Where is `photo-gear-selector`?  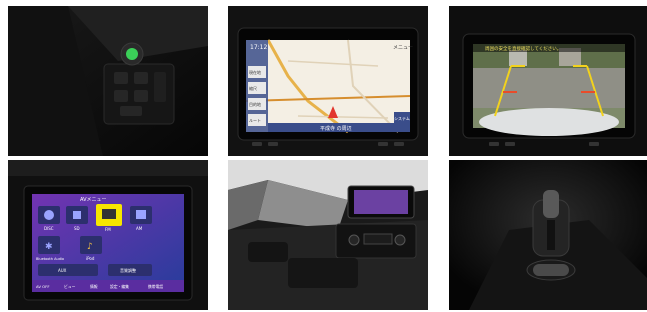
photo-gear-selector is located at coordinates (548, 235).